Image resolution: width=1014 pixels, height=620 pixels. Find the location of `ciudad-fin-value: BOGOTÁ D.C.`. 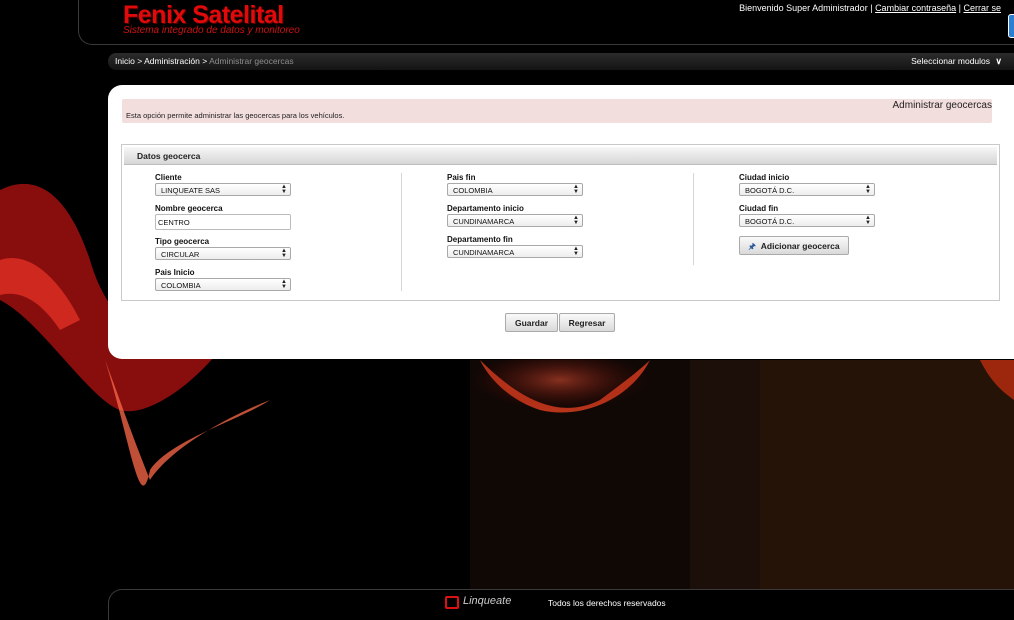

ciudad-fin-value: BOGOTÁ D.C. is located at coordinates (770, 221).